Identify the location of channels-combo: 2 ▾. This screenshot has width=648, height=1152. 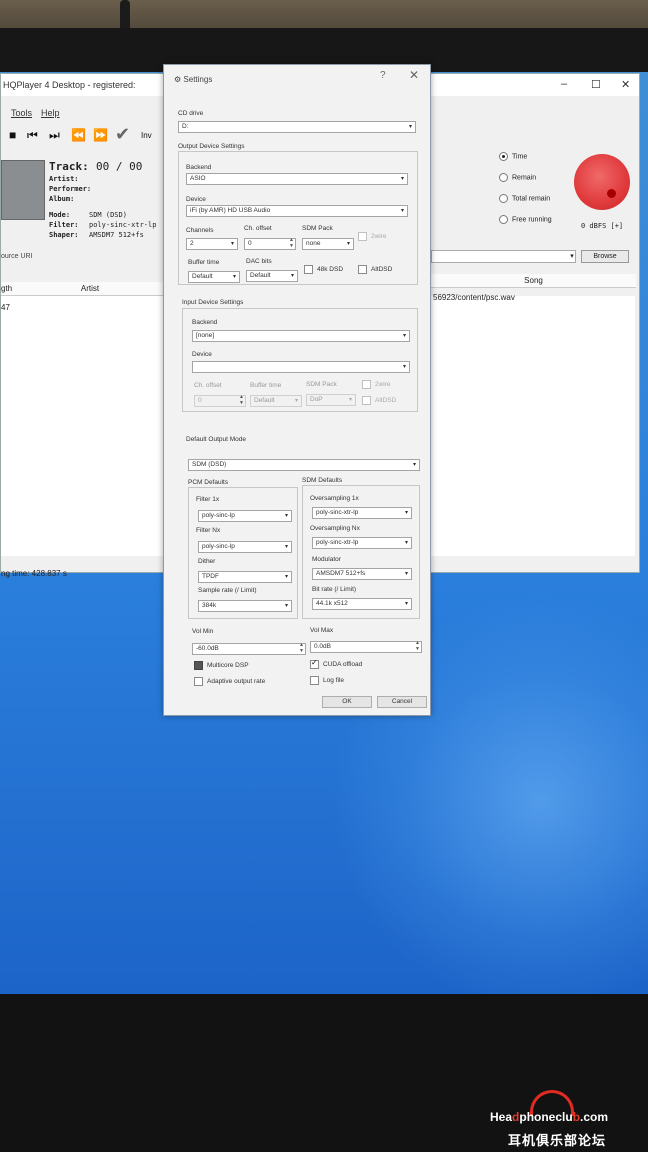
(212, 244).